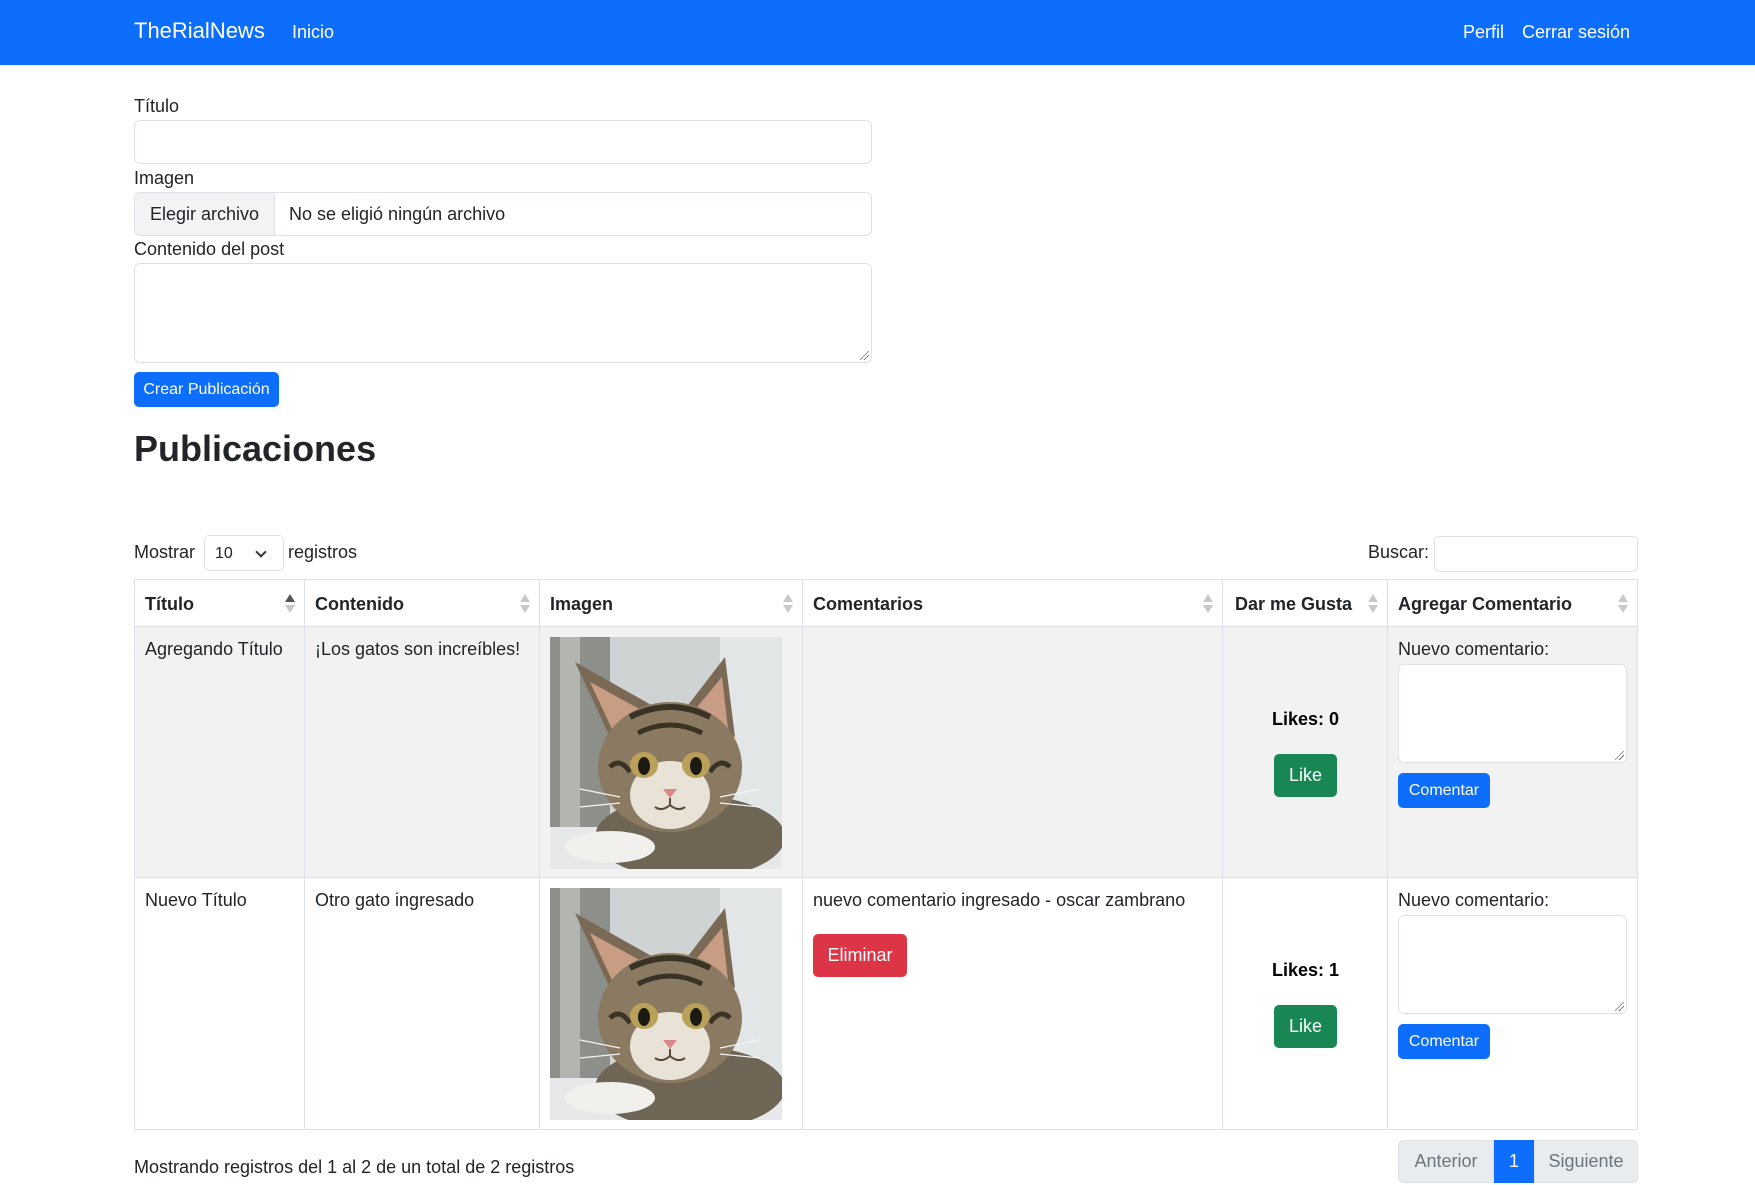  I want to click on page-1-button: 1, so click(1514, 1161).